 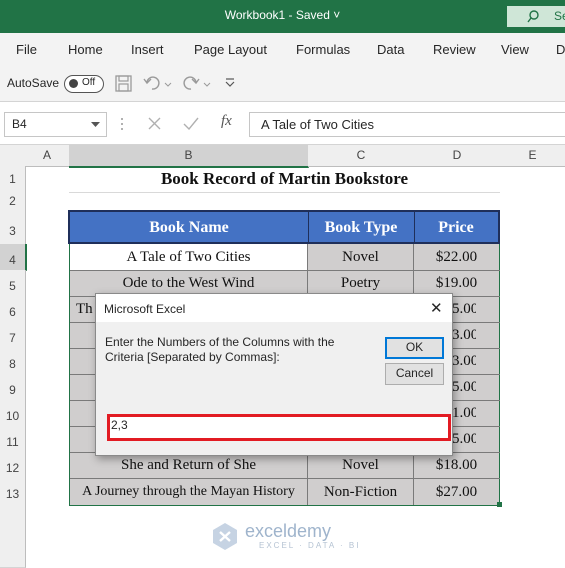 What do you see at coordinates (499, 504) in the screenshot?
I see `fill-handle` at bounding box center [499, 504].